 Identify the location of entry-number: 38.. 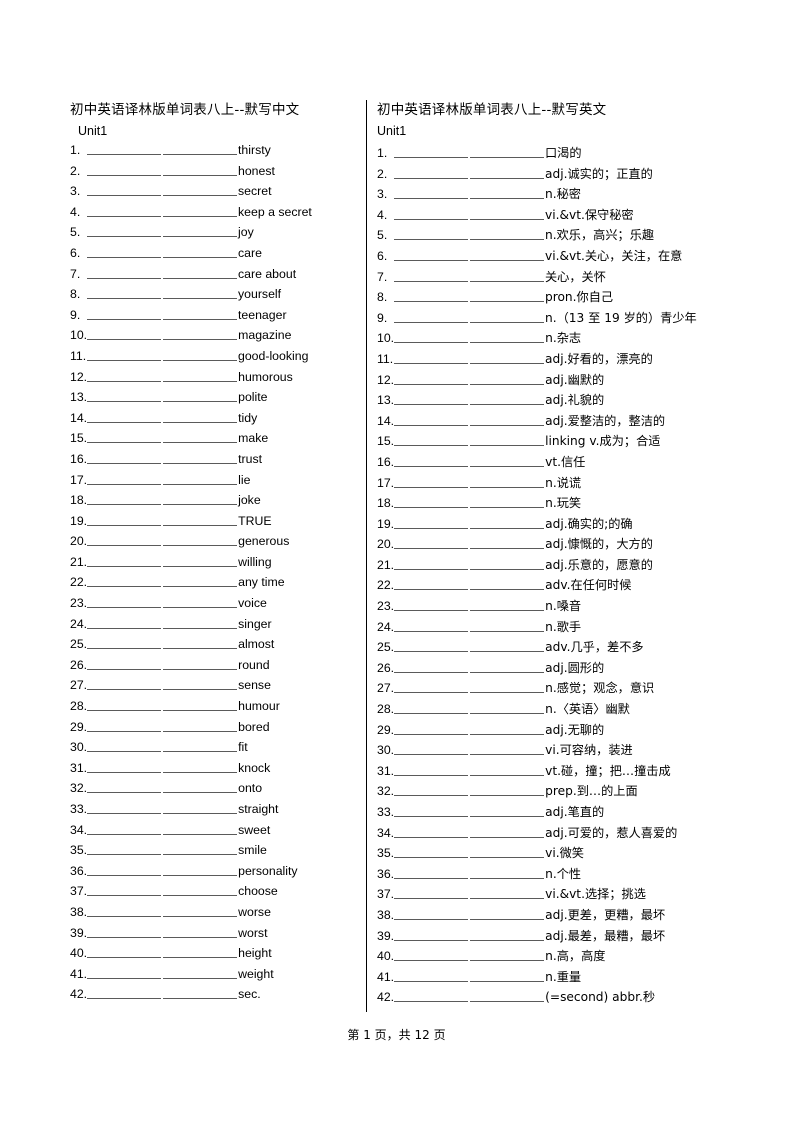
(386, 914).